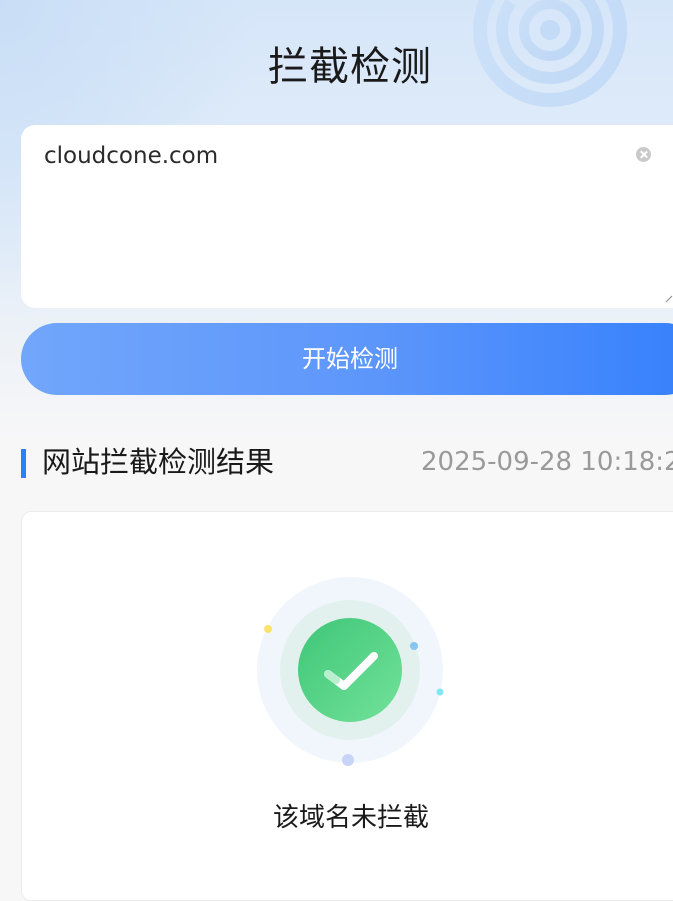 This screenshot has height=901, width=673. Describe the element at coordinates (350, 67) in the screenshot. I see `page-title: 拦截检测` at that location.